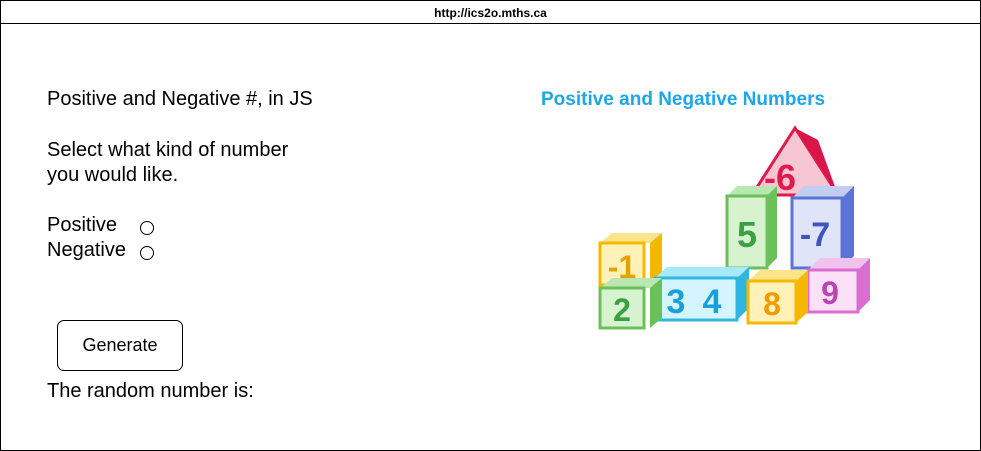 The width and height of the screenshot is (981, 451). I want to click on instruction-line-1: Select what kind of number, so click(168, 150).